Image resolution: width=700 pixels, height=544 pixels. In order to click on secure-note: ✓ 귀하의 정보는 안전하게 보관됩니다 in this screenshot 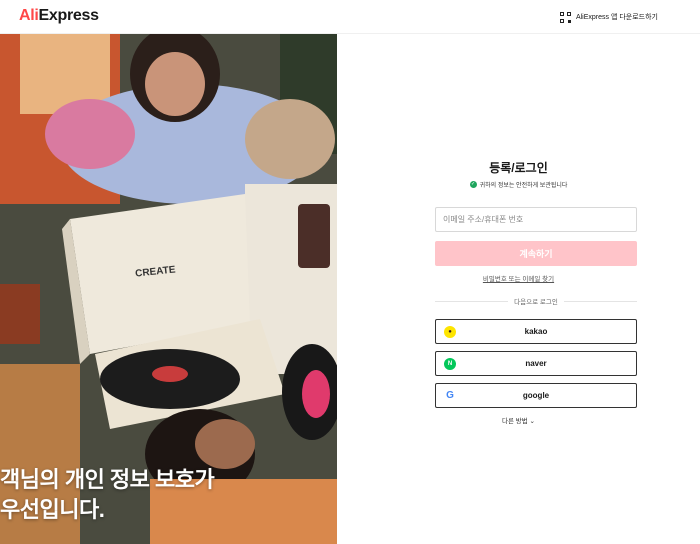, I will do `click(518, 185)`.